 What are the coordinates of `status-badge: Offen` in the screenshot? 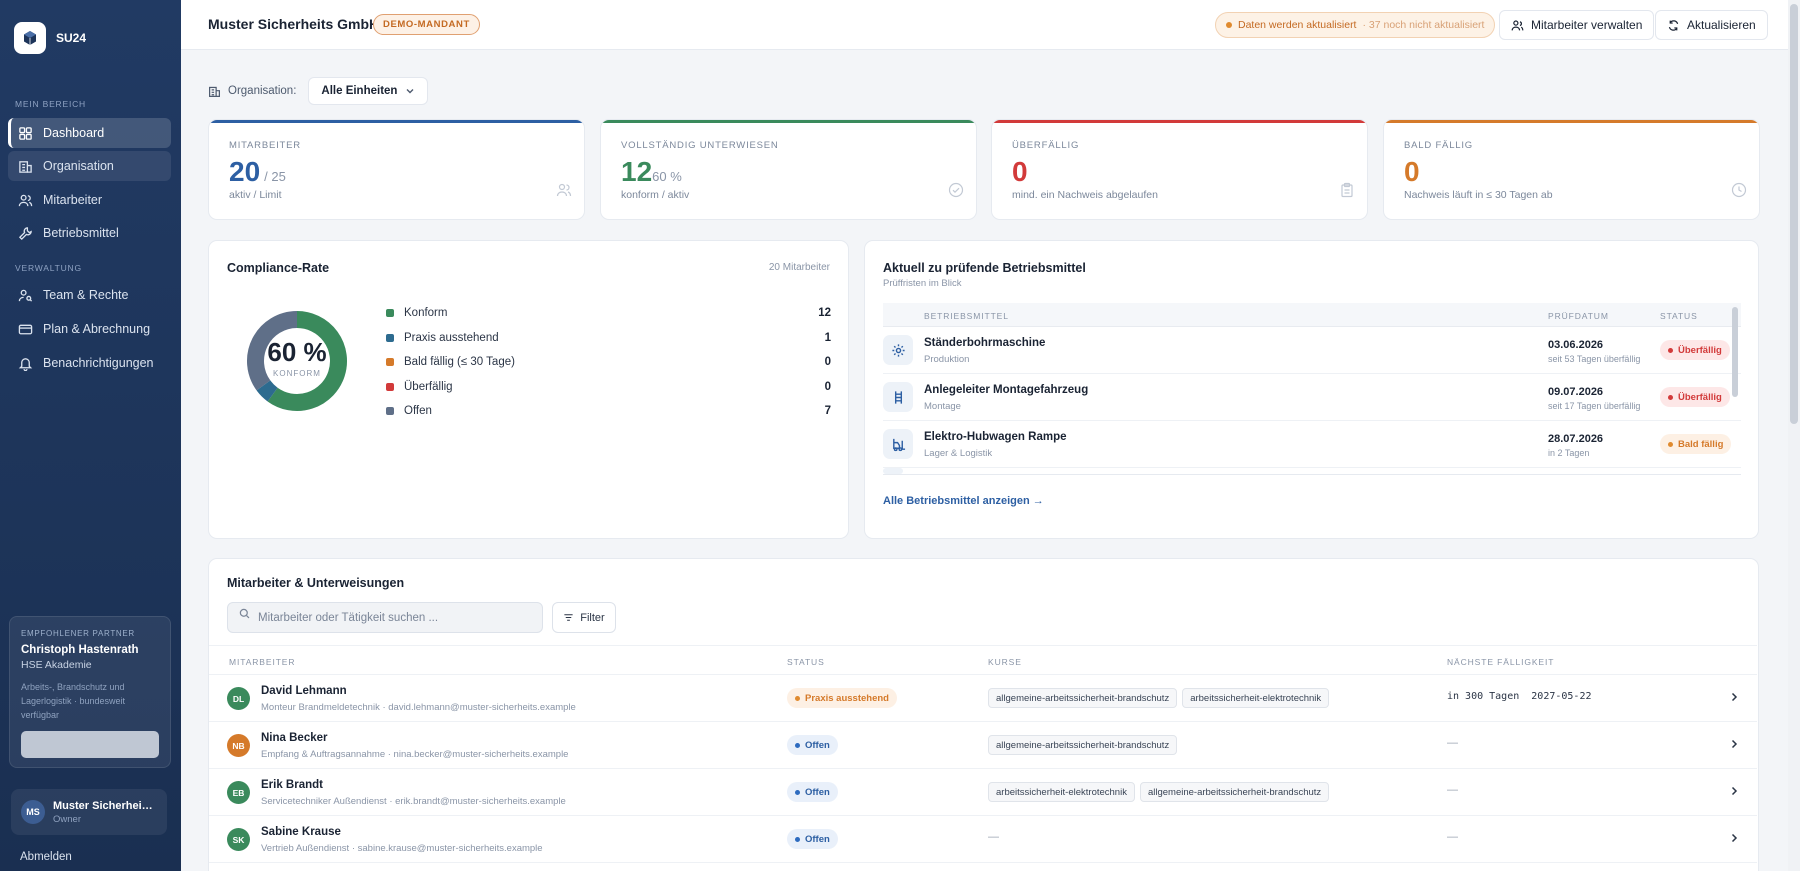 It's located at (812, 792).